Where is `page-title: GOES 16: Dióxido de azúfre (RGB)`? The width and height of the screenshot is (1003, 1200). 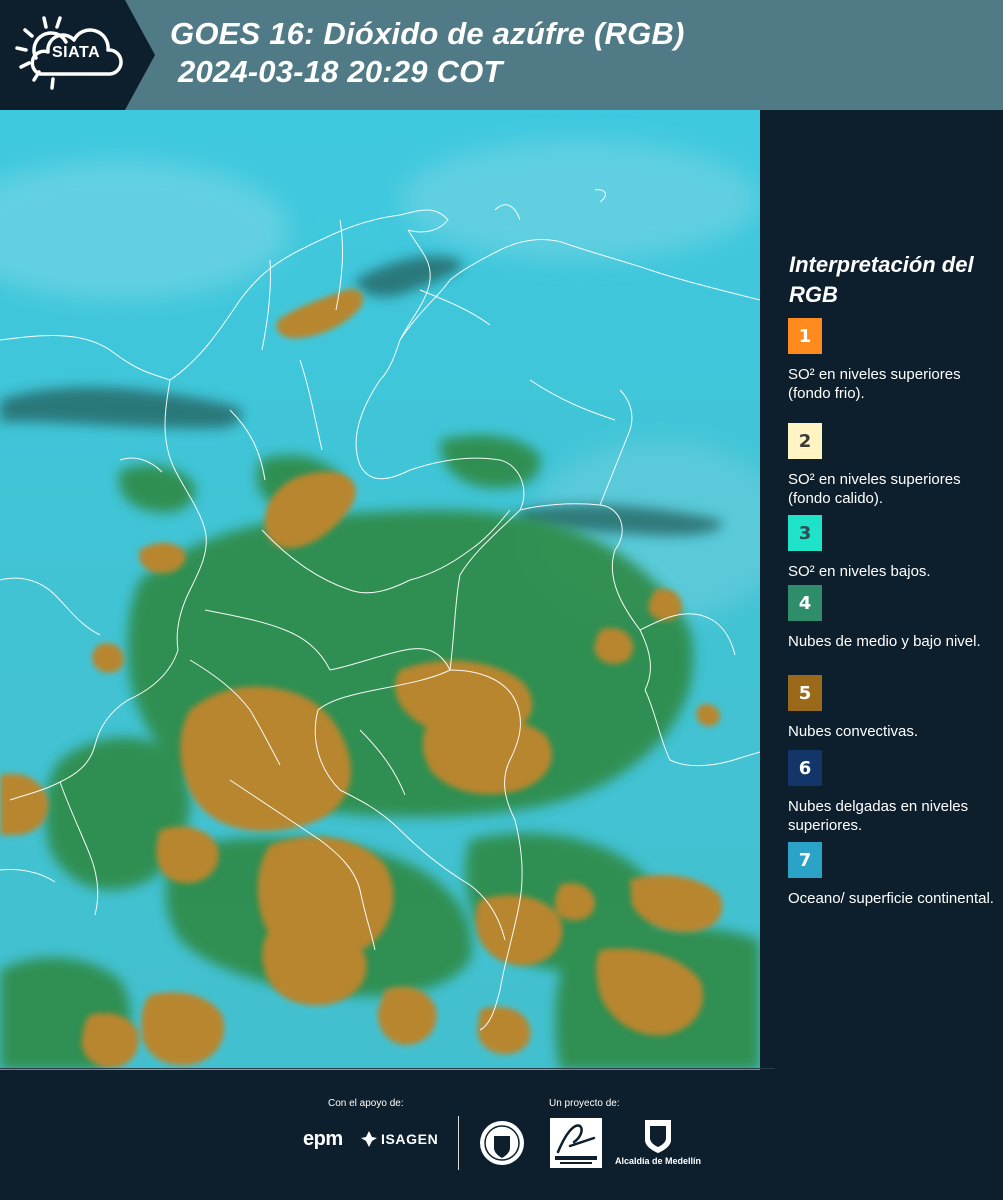 page-title: GOES 16: Dióxido de azúfre (RGB) is located at coordinates (427, 33).